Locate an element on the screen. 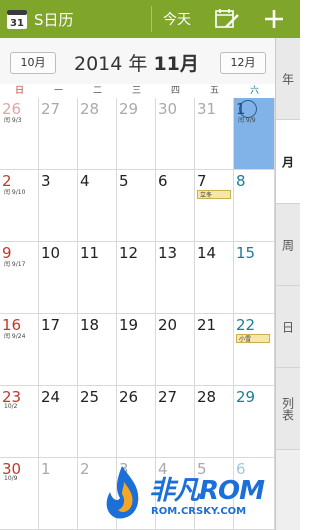 The image size is (320, 530). day-cell: 8 is located at coordinates (254, 206).